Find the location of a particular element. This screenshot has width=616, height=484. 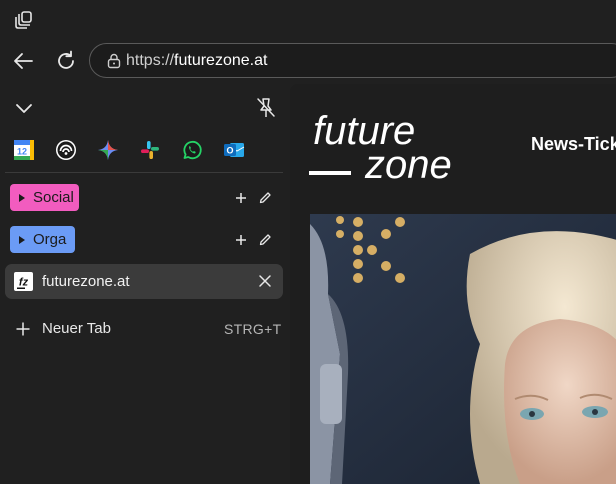

tab-futurezone: fz futurezone.at is located at coordinates (144, 281).